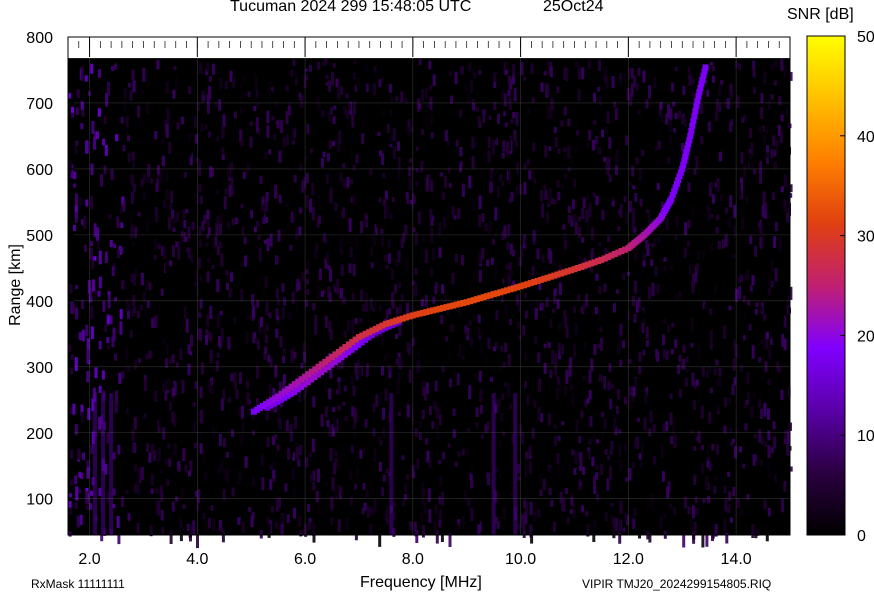 This screenshot has height=595, width=874. Describe the element at coordinates (39, 500) in the screenshot. I see `y-tick-label: 100` at that location.